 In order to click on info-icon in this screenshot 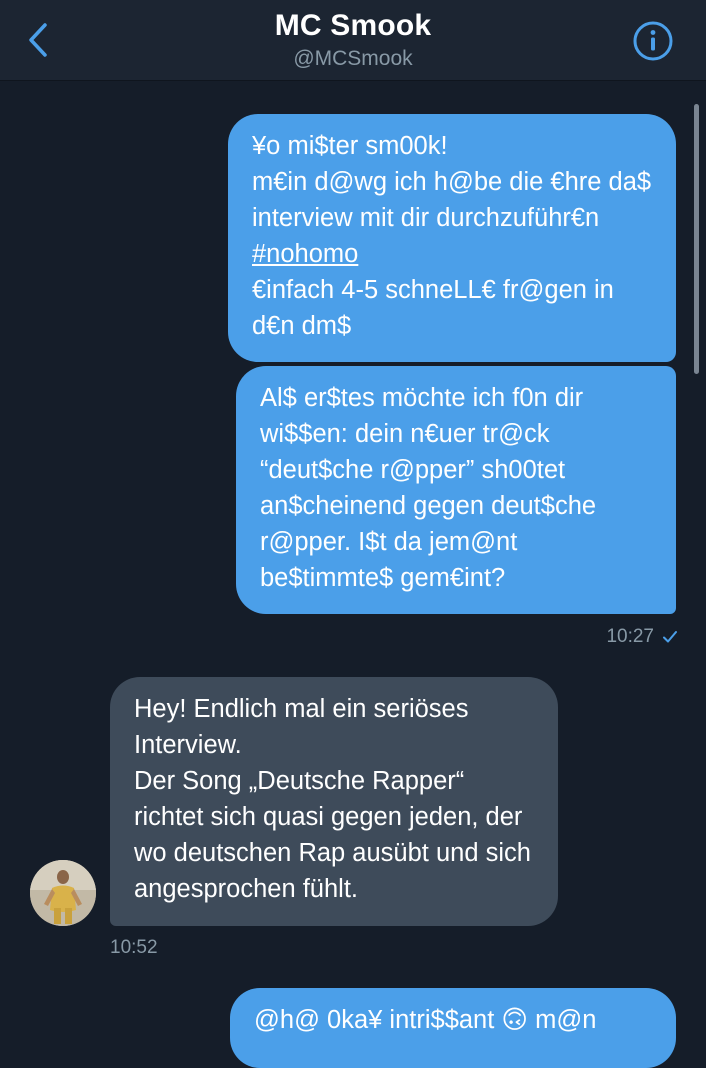, I will do `click(653, 41)`.